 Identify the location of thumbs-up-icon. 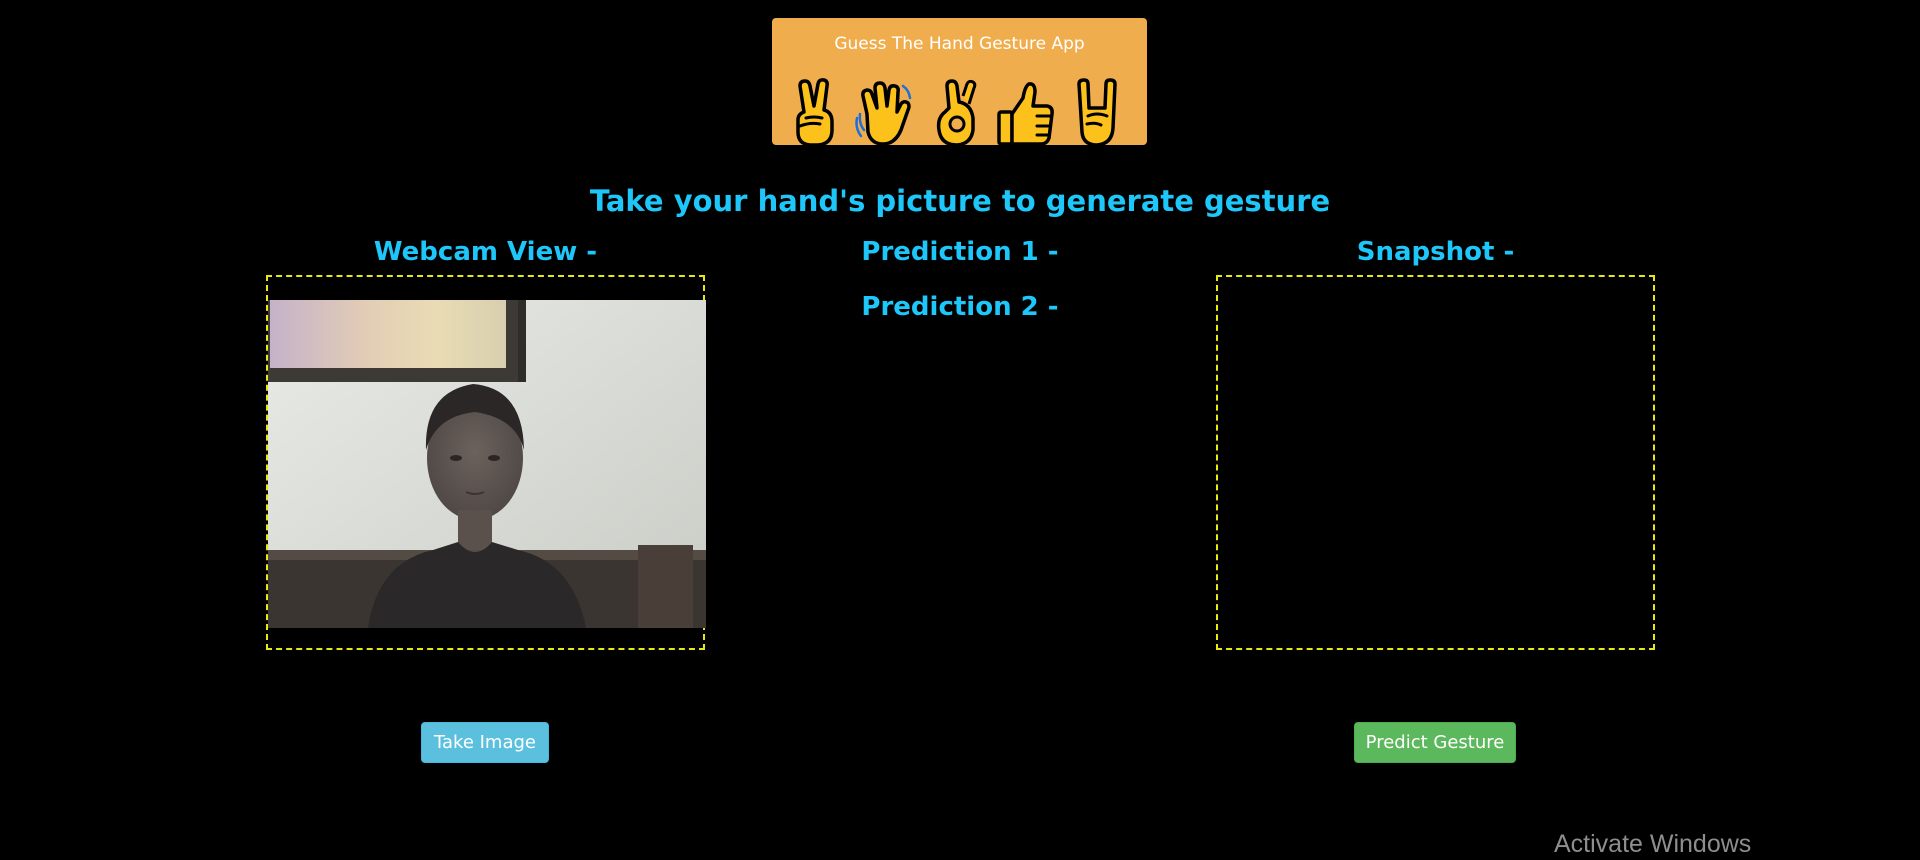
(1025, 114).